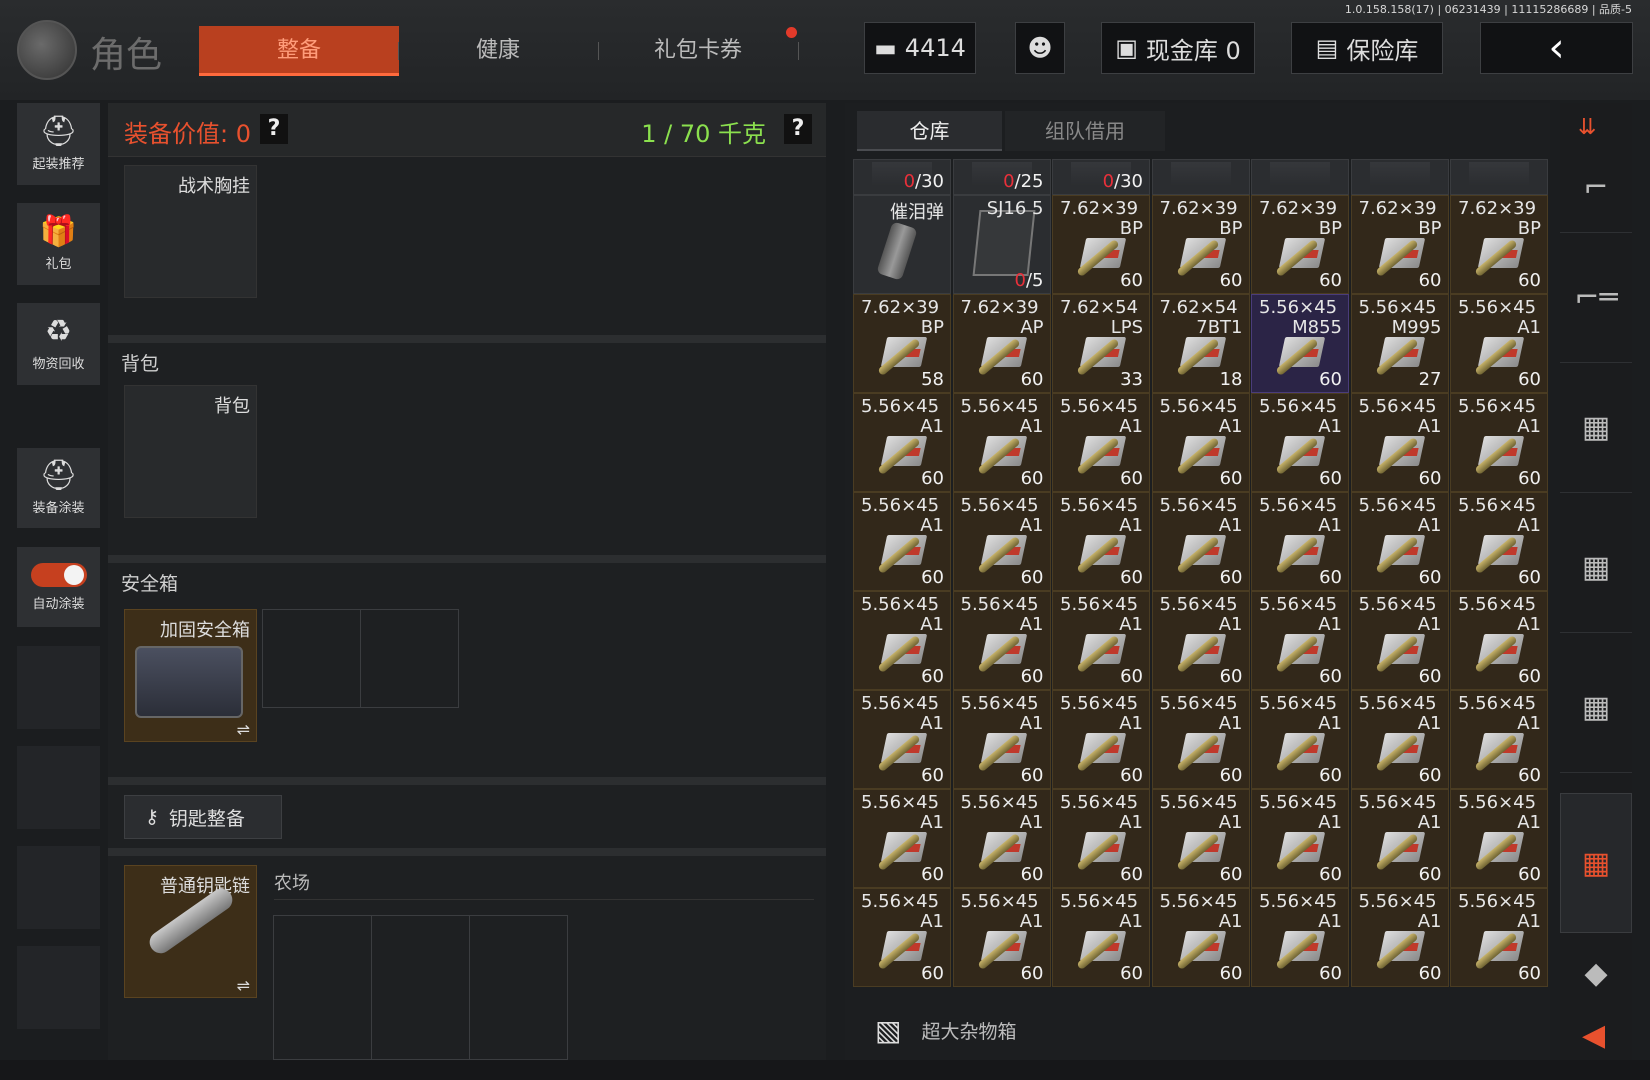 The height and width of the screenshot is (1080, 1650). I want to click on tab-health: 健康, so click(498, 51).